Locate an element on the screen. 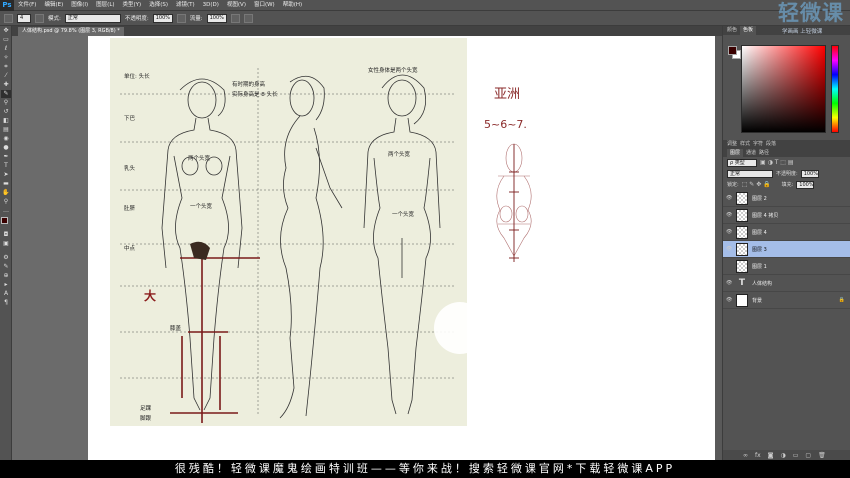  dodge-tool-icon: ● is located at coordinates (6, 148).